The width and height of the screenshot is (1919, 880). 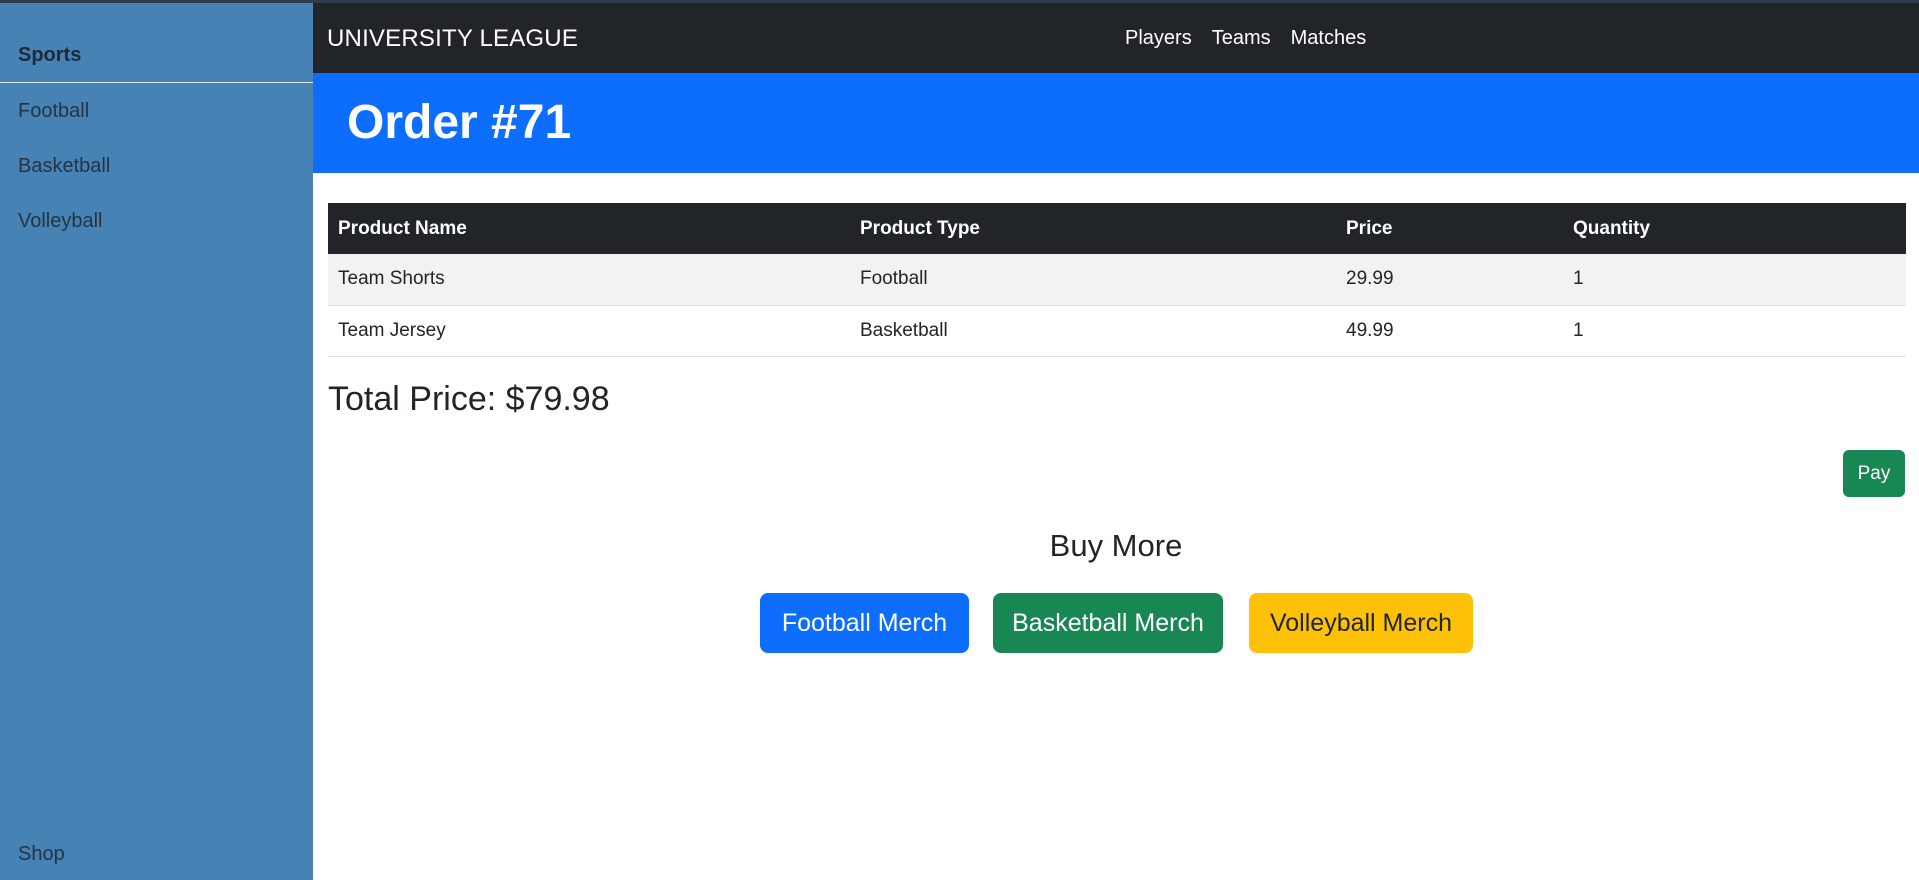 What do you see at coordinates (1093, 331) in the screenshot?
I see `cell-product-type: Basketball` at bounding box center [1093, 331].